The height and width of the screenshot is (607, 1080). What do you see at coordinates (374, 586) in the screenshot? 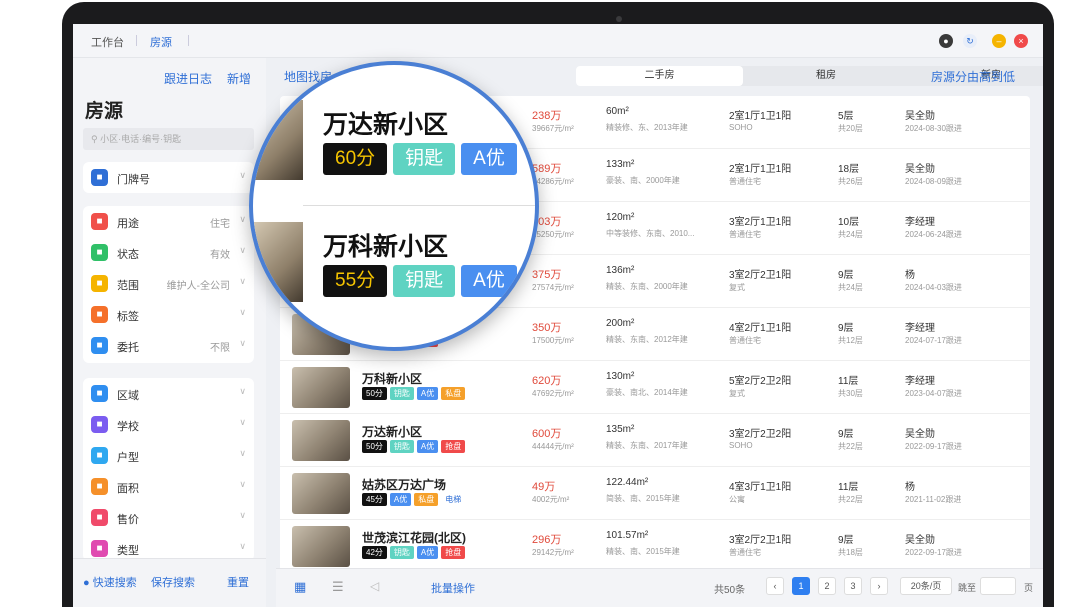
I see `signal-icon: ◁` at bounding box center [374, 586].